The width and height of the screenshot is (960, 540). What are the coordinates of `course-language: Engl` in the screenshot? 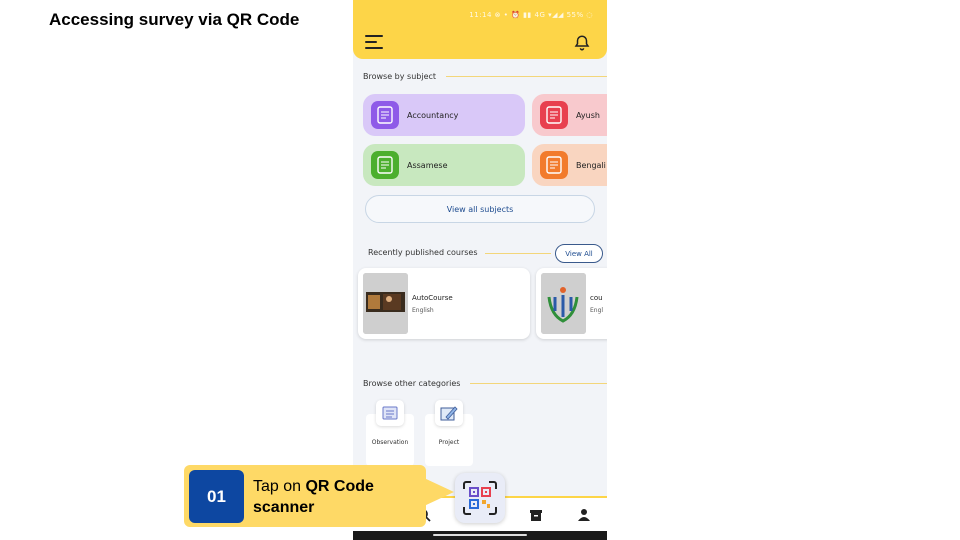 It's located at (597, 310).